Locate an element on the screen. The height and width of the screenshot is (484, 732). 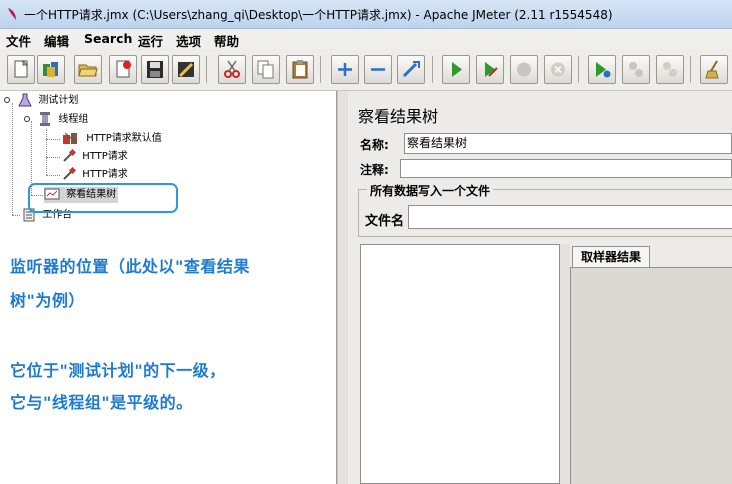
close-icon is located at coordinates (123, 69).